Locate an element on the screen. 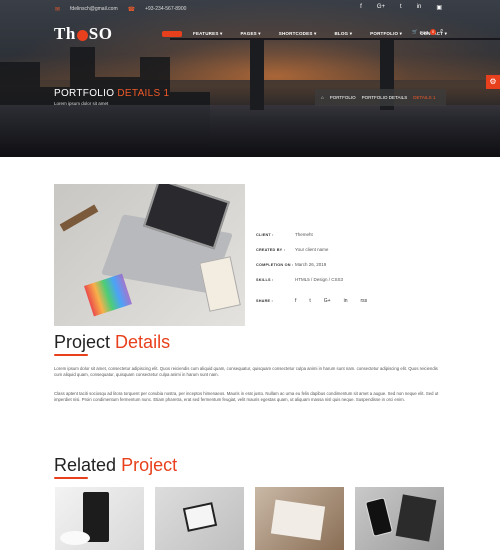  mouse-object is located at coordinates (75, 538).